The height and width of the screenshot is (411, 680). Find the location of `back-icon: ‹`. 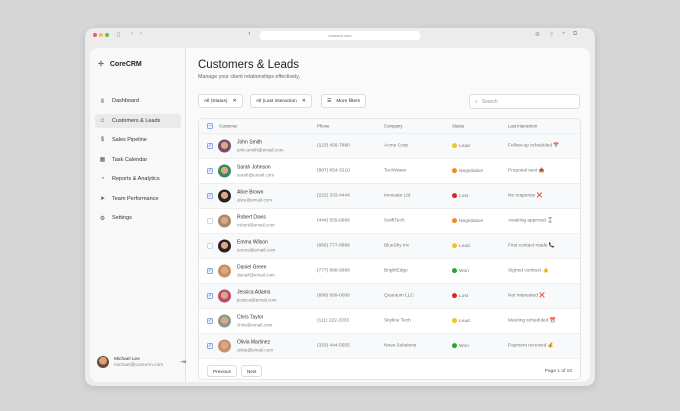

back-icon: ‹ is located at coordinates (132, 34).